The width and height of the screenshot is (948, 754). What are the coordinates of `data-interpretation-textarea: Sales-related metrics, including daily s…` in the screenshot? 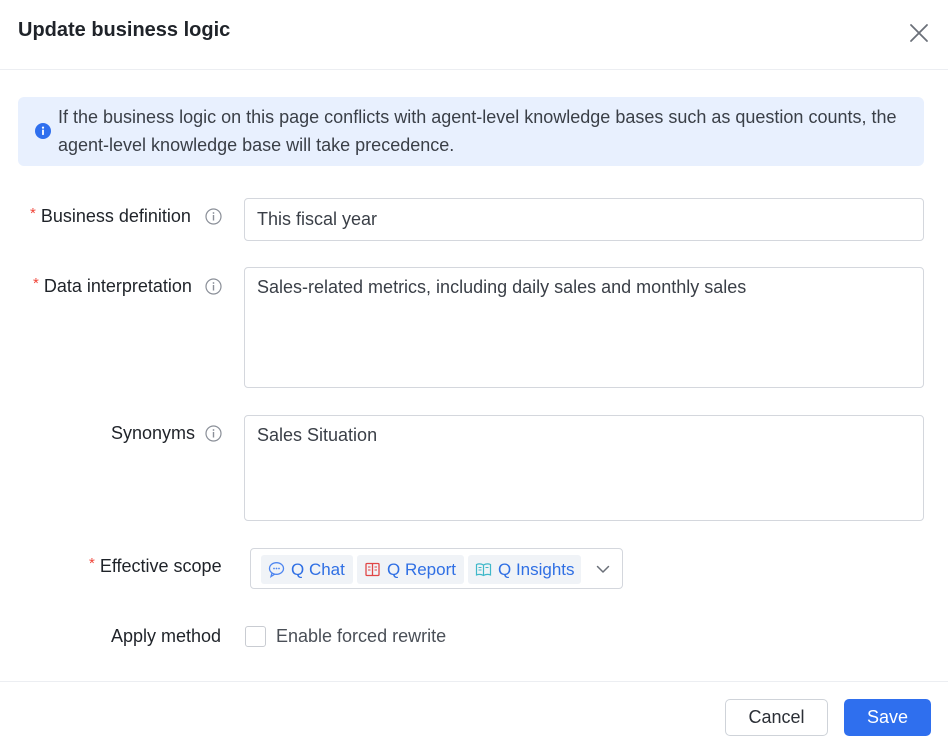 It's located at (584, 327).